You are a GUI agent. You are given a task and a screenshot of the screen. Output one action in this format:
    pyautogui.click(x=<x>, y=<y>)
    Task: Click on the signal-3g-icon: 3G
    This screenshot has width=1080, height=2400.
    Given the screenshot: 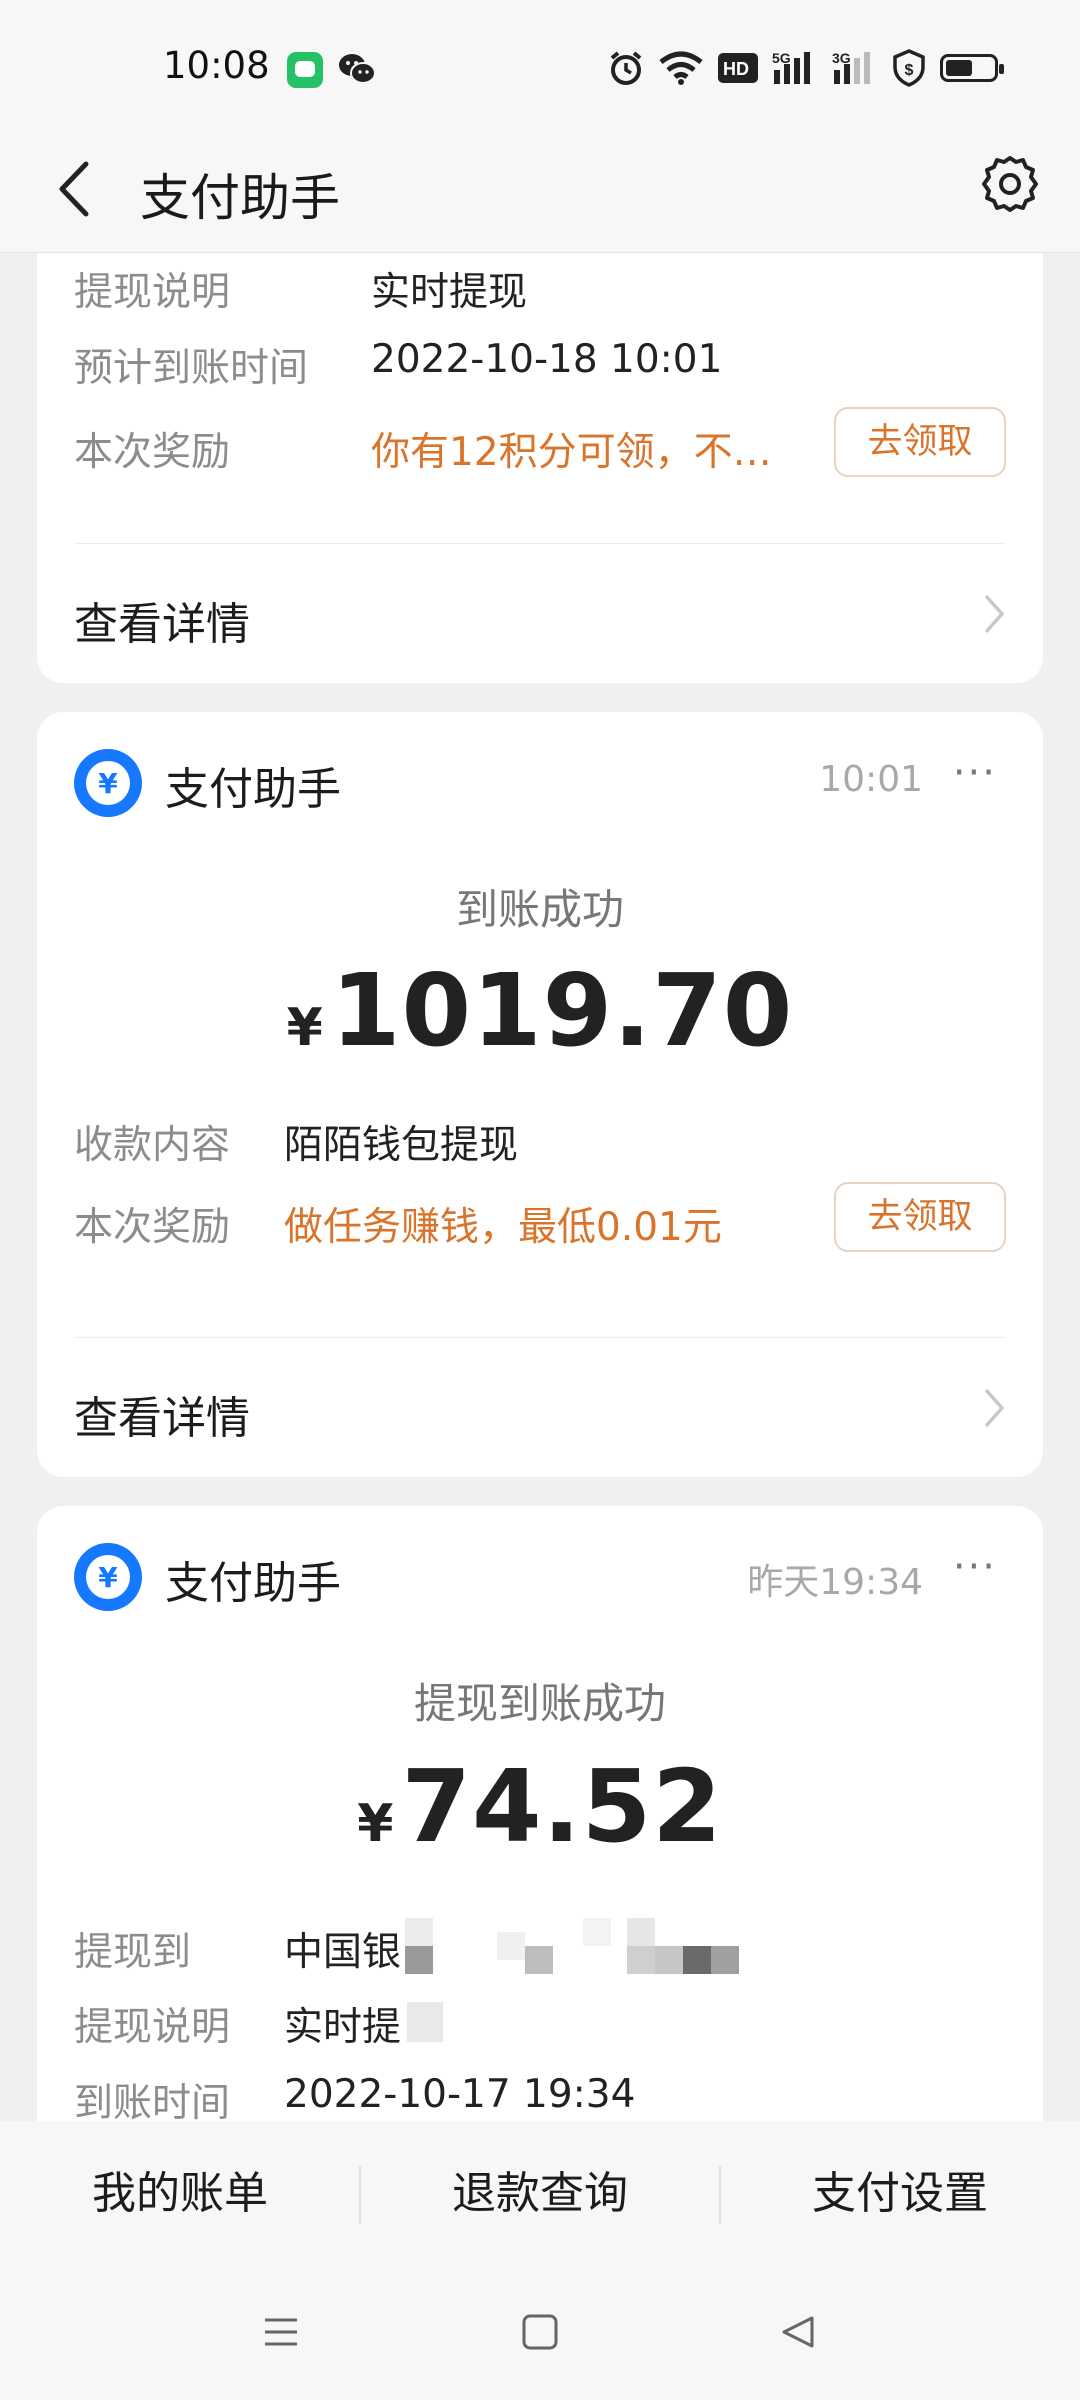 What is the action you would take?
    pyautogui.click(x=851, y=67)
    